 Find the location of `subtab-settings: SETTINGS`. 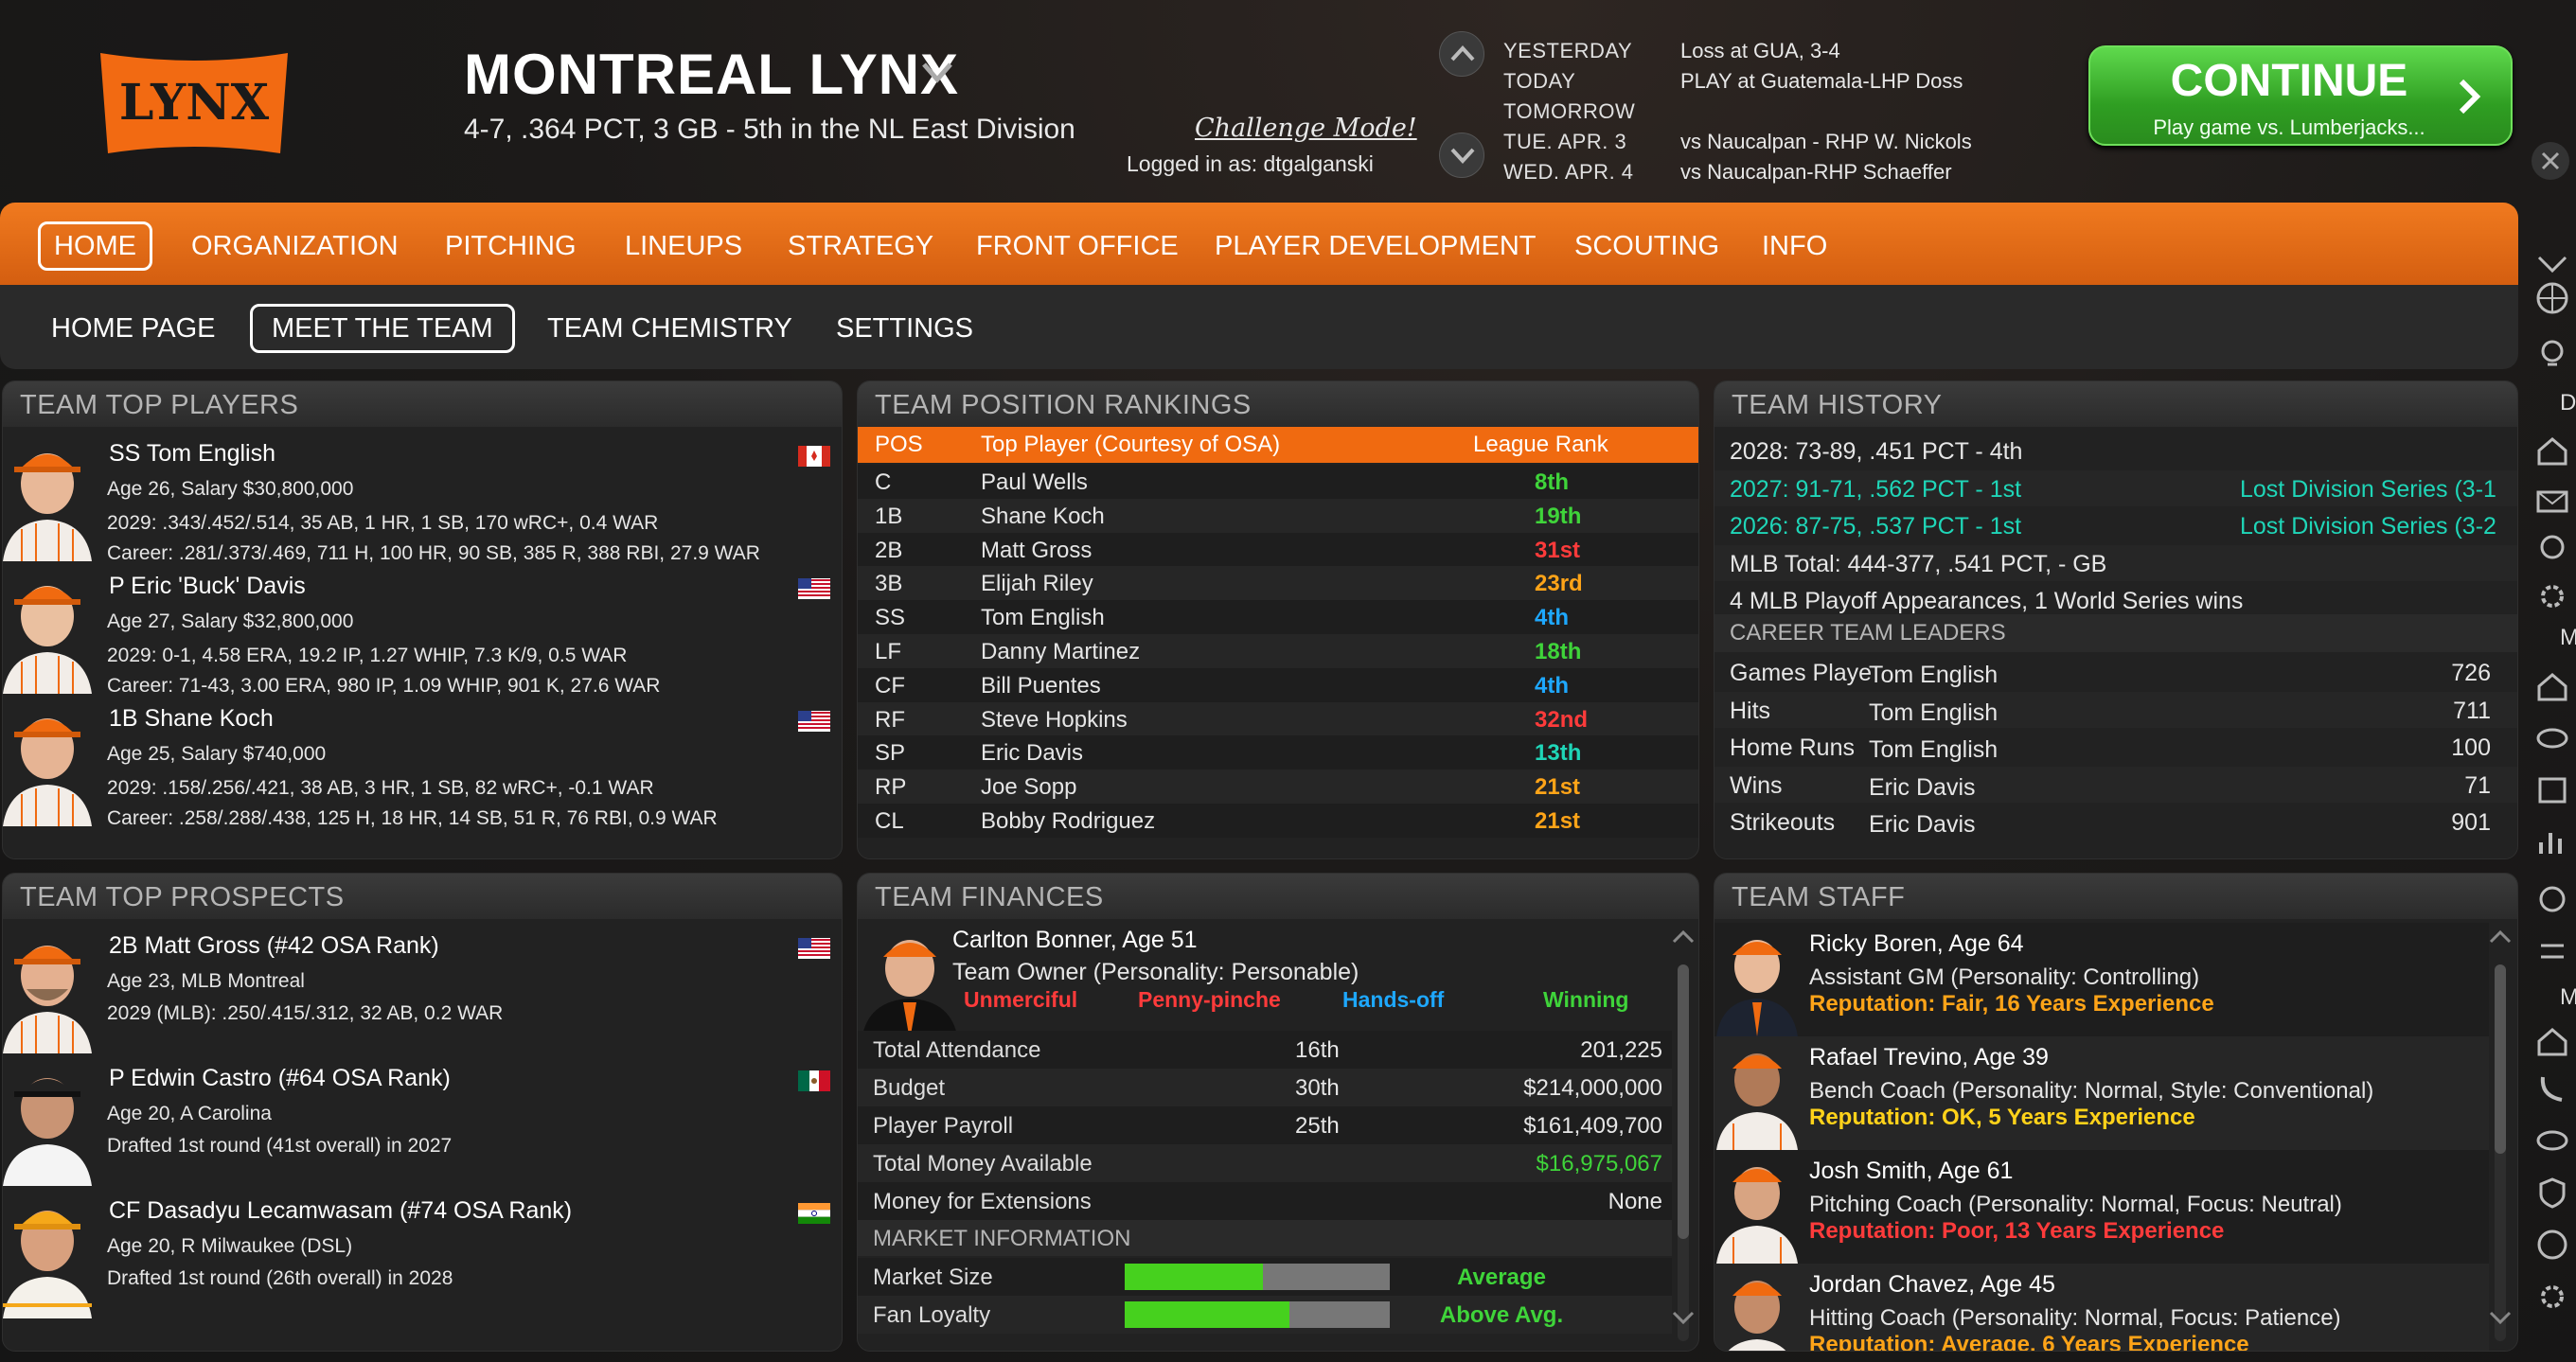

subtab-settings: SETTINGS is located at coordinates (905, 329).